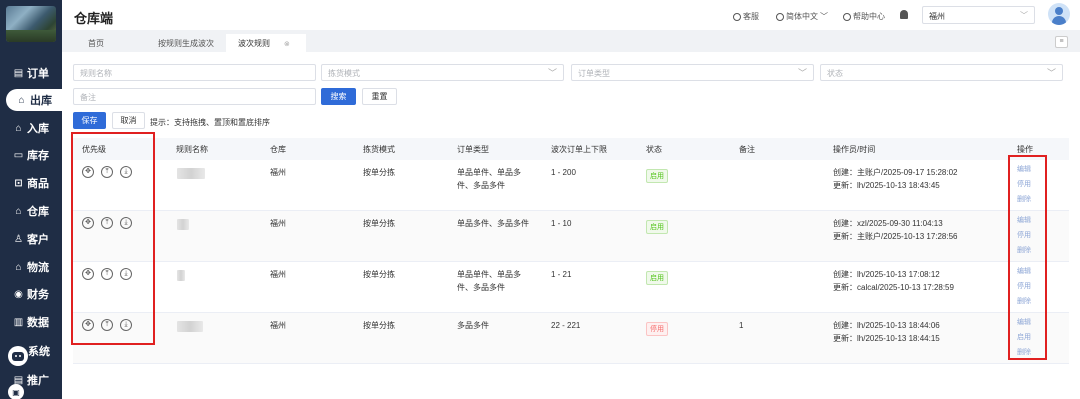  Describe the element at coordinates (192, 149) in the screenshot. I see `col-rule-name: 规则名称` at that location.